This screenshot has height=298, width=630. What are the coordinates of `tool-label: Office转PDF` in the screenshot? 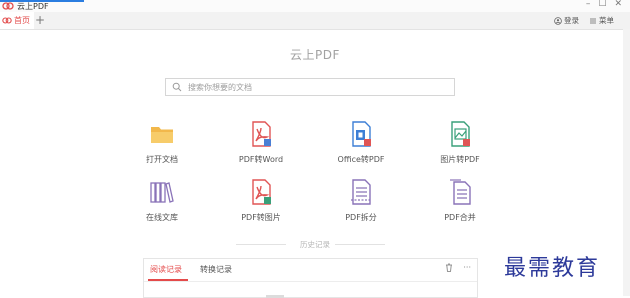 It's located at (361, 159).